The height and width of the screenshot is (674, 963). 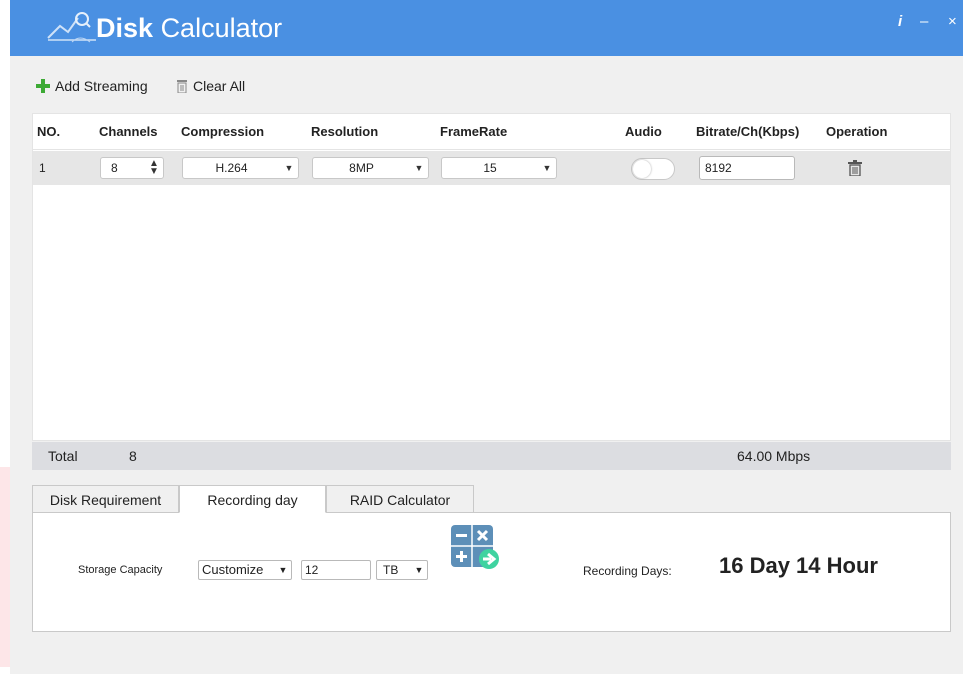 I want to click on calculate-icon, so click(x=476, y=548).